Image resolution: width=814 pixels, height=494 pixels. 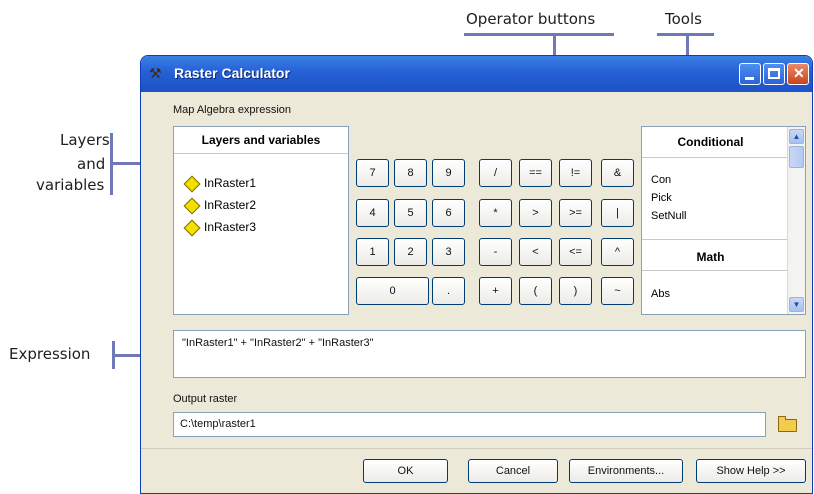 I want to click on output-raster-input: C:\temp\raster1, so click(x=469, y=424).